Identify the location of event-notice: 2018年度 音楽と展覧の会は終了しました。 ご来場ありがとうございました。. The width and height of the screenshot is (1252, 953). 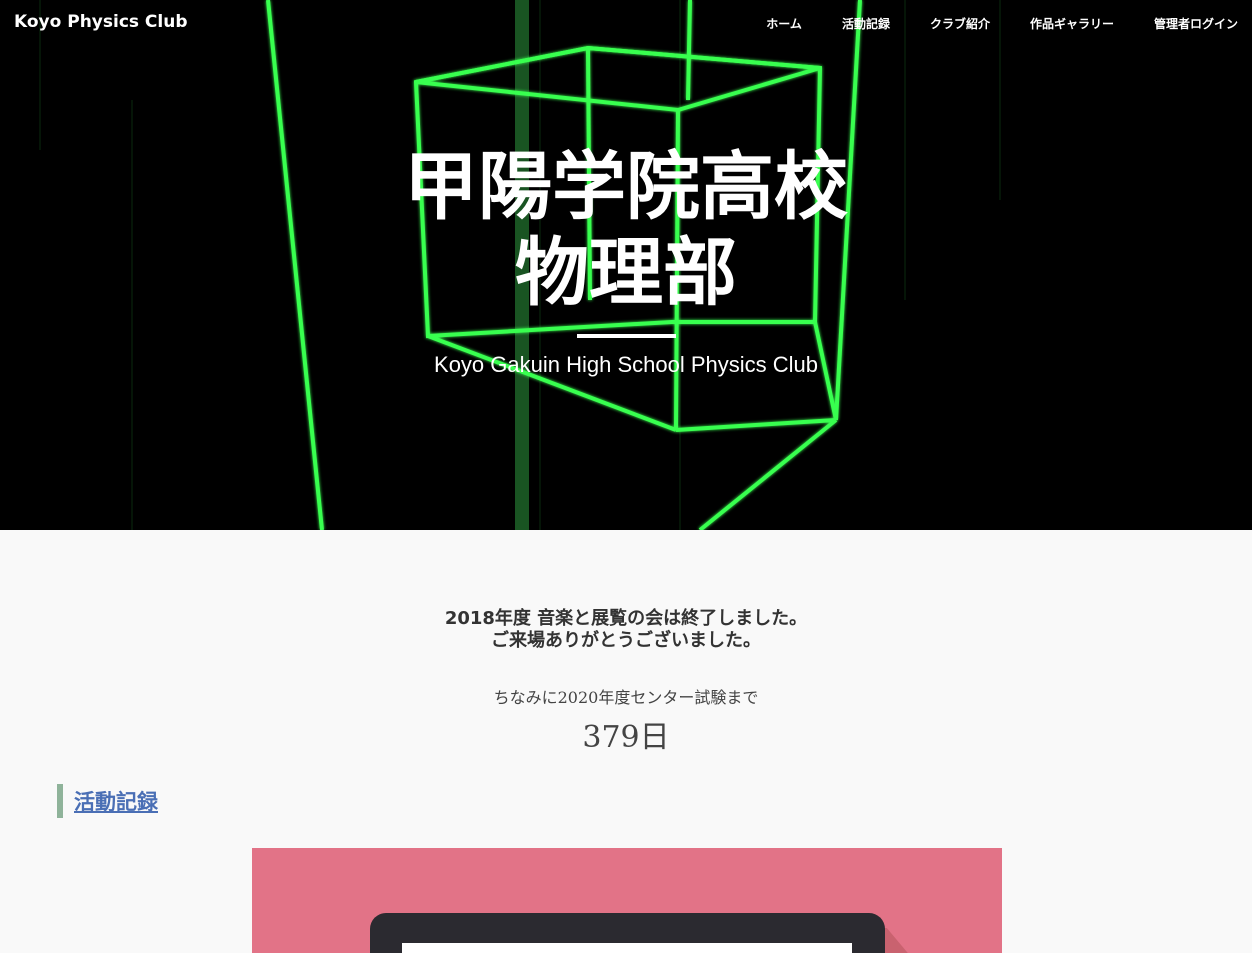
(626, 630).